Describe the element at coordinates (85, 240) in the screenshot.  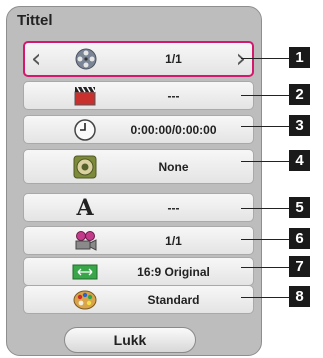
I see `camera-angle-icon` at that location.